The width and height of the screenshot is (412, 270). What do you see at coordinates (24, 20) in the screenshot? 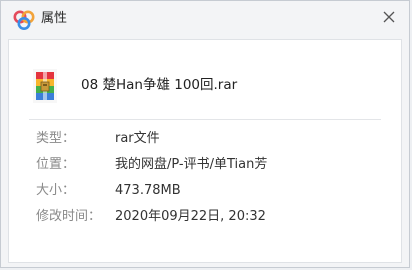
I see `cloud-app-logo` at bounding box center [24, 20].